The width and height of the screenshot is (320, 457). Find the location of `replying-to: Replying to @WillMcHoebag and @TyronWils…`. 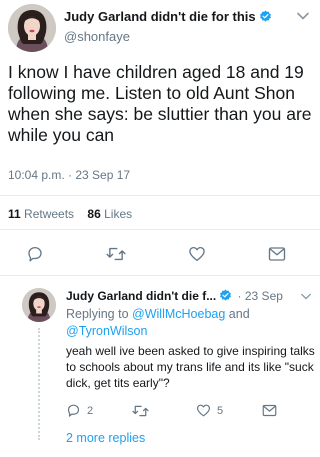

replying-to: Replying to @WillMcHoebag and @TyronWils… is located at coordinates (191, 323).